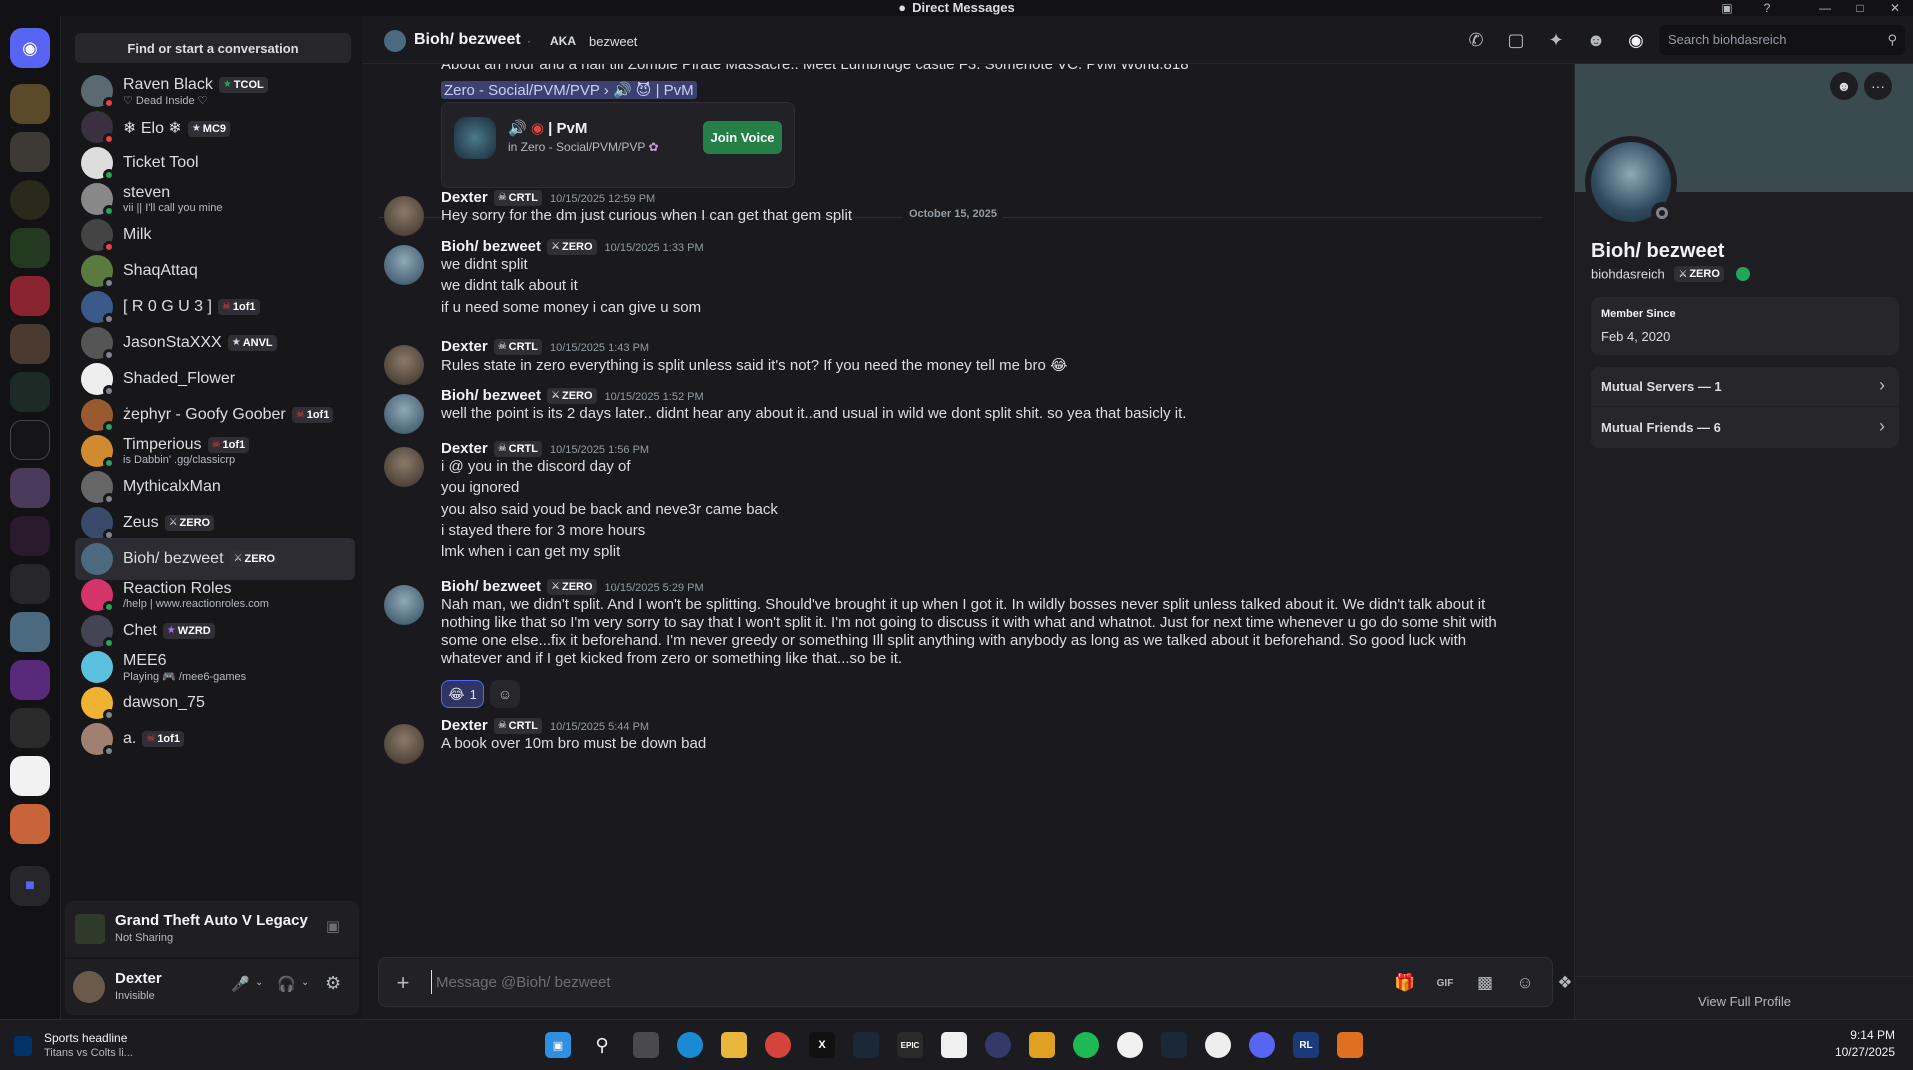 The height and width of the screenshot is (1070, 1913). Describe the element at coordinates (690, 1045) in the screenshot. I see `edge-icon` at that location.